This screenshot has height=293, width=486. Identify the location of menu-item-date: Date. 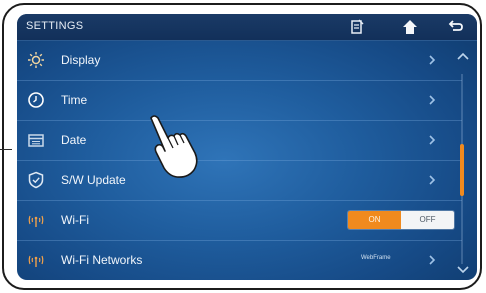
(239, 140).